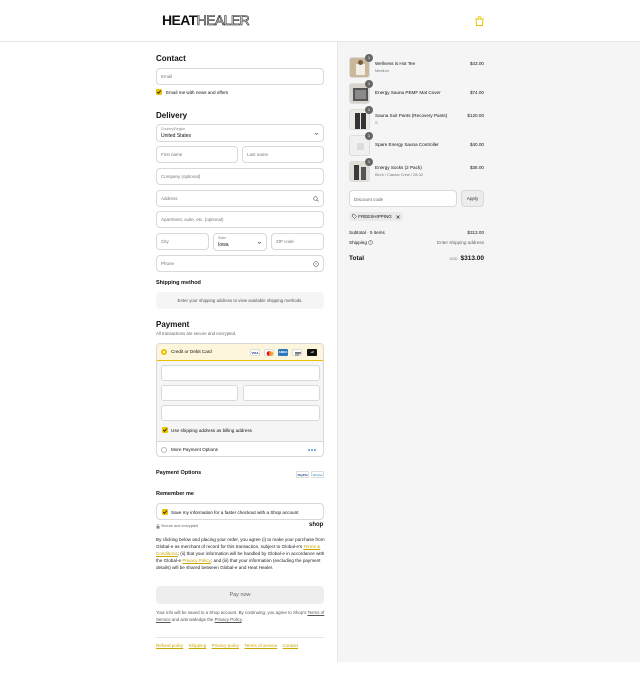 This screenshot has height=689, width=640. I want to click on city-field: City, so click(182, 241).